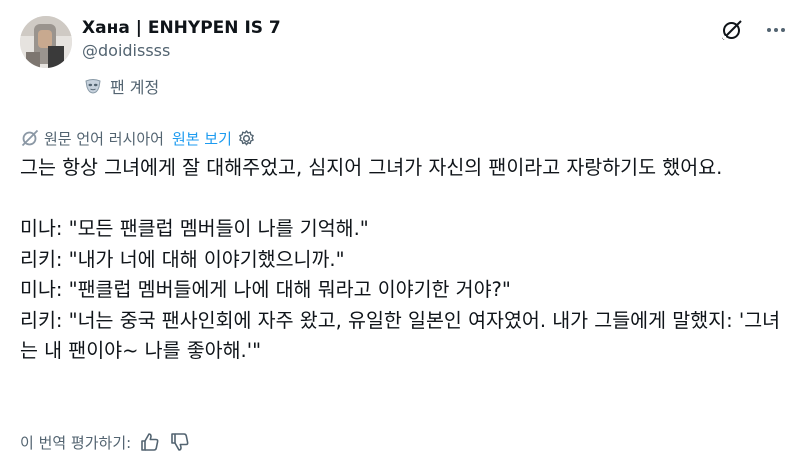  Describe the element at coordinates (265, 289) in the screenshot. I see `tweet-paragraph: 미나: "팬클럽 멤버들에게 나에 대해 뭐라고 이야기한 거야?"` at that location.